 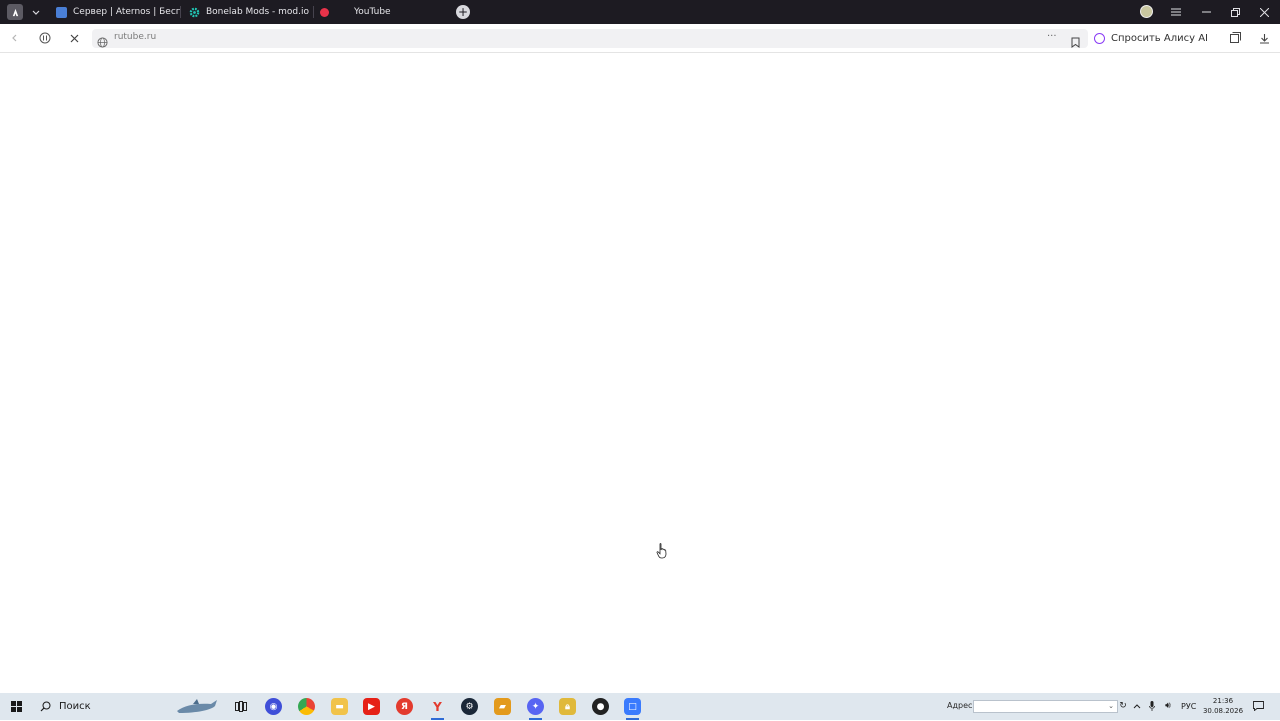 What do you see at coordinates (45, 38) in the screenshot?
I see `protect-shield-icon` at bounding box center [45, 38].